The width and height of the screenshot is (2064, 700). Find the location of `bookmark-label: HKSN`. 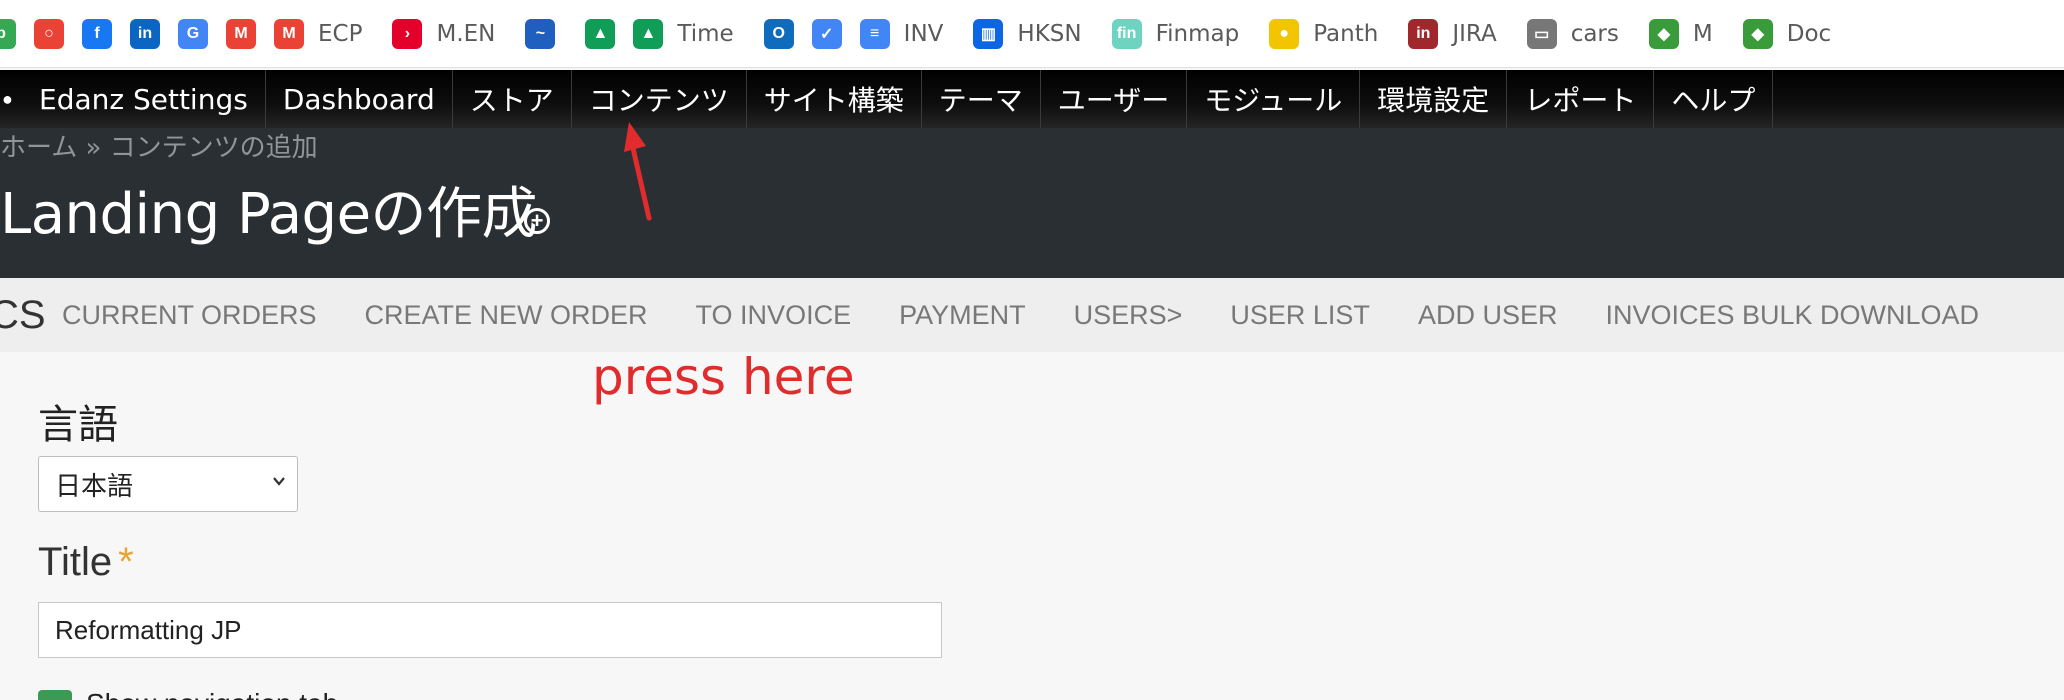

bookmark-label: HKSN is located at coordinates (1049, 33).